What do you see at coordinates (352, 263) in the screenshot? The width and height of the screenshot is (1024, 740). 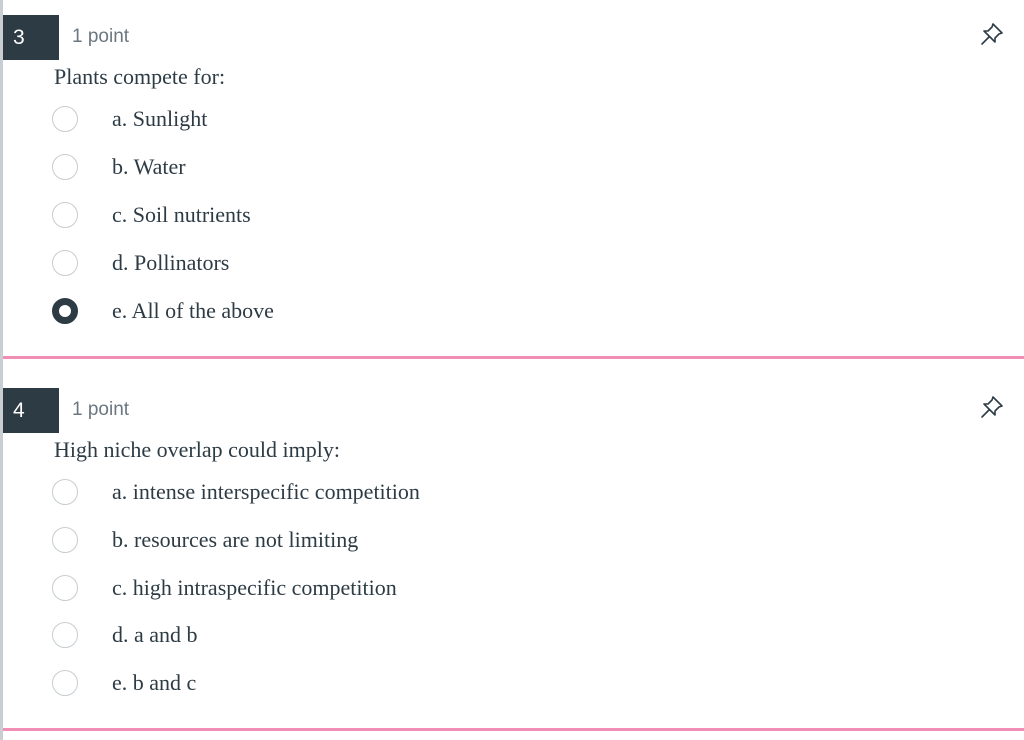 I see `answer-option-d: d. Pollinators` at bounding box center [352, 263].